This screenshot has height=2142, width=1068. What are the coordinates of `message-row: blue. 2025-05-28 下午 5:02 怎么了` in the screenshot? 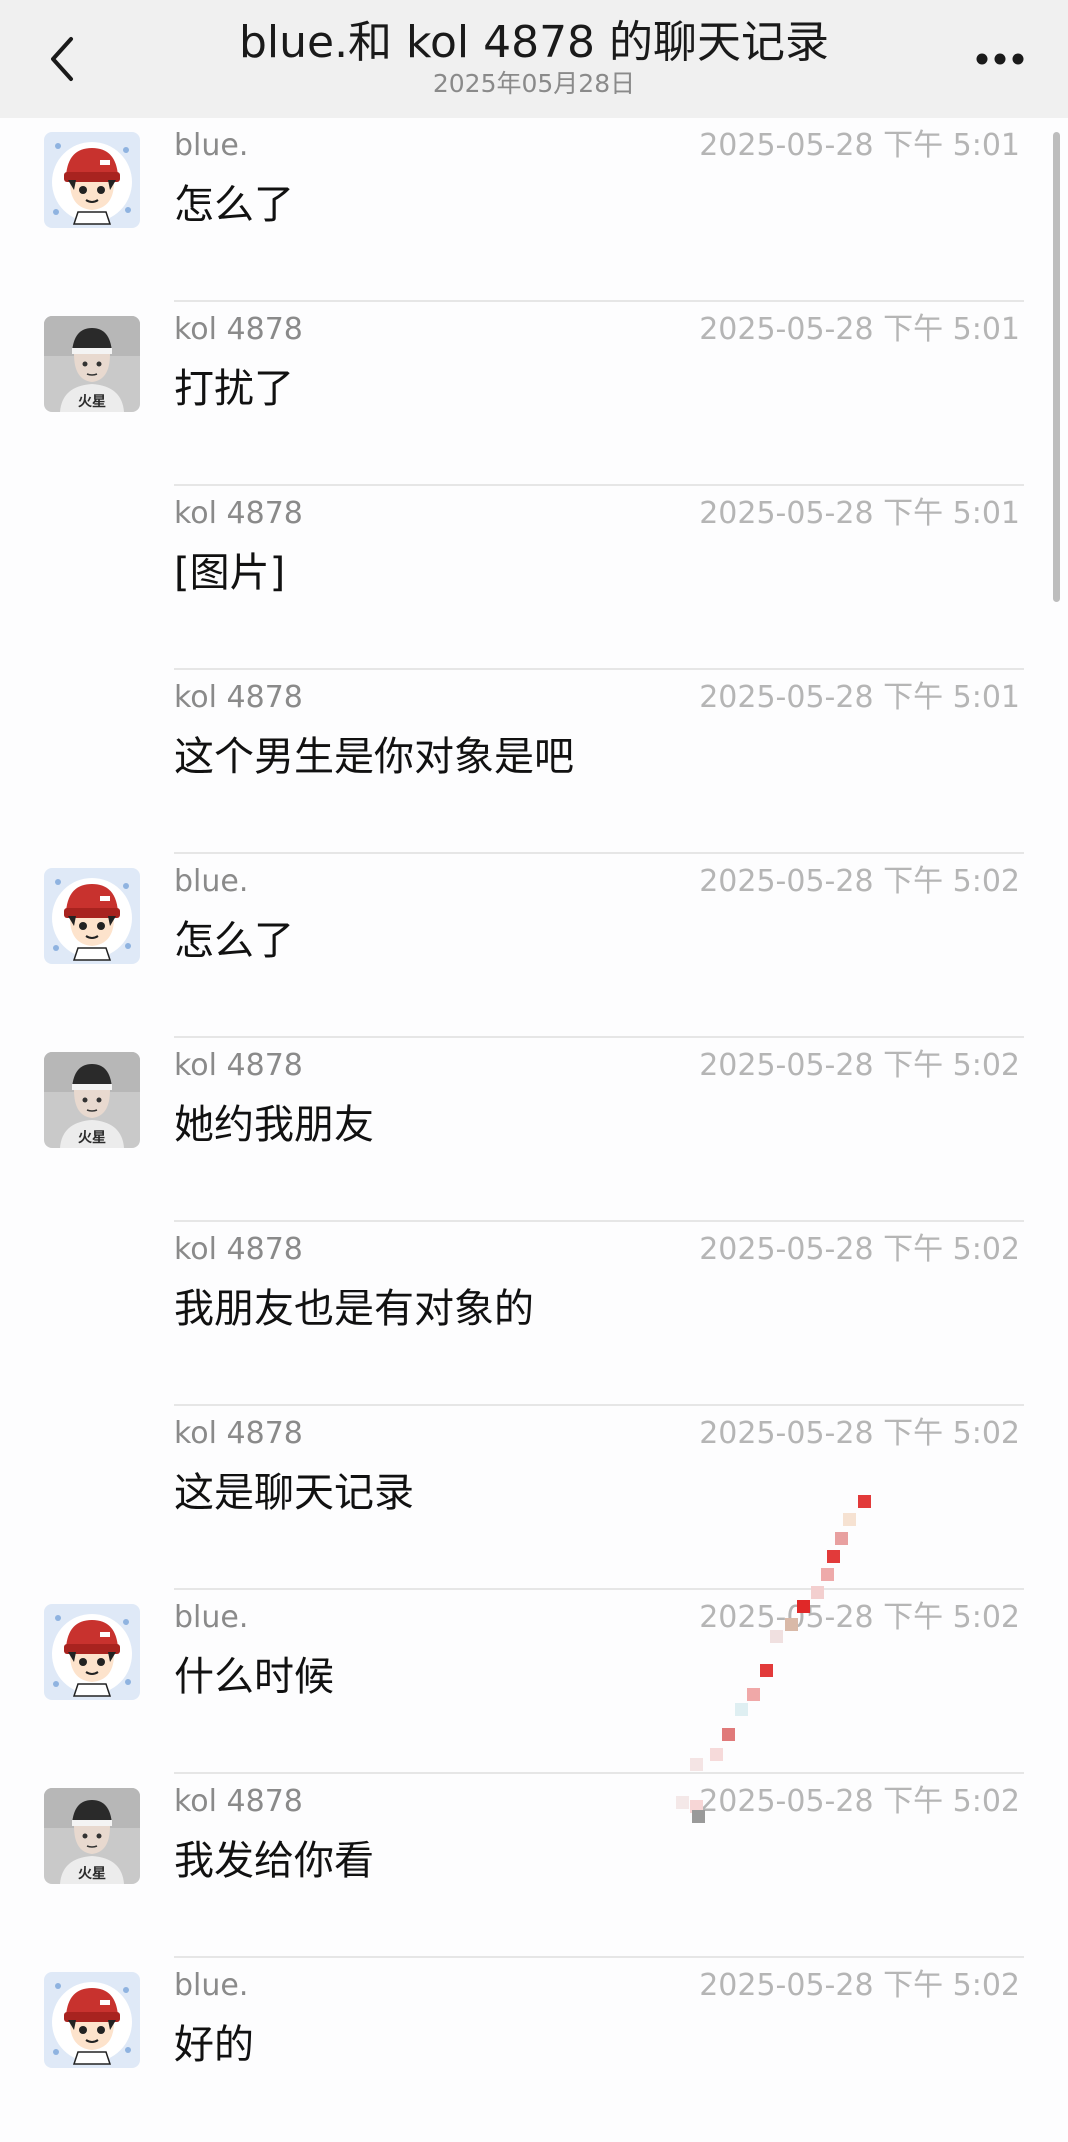 It's located at (534, 946).